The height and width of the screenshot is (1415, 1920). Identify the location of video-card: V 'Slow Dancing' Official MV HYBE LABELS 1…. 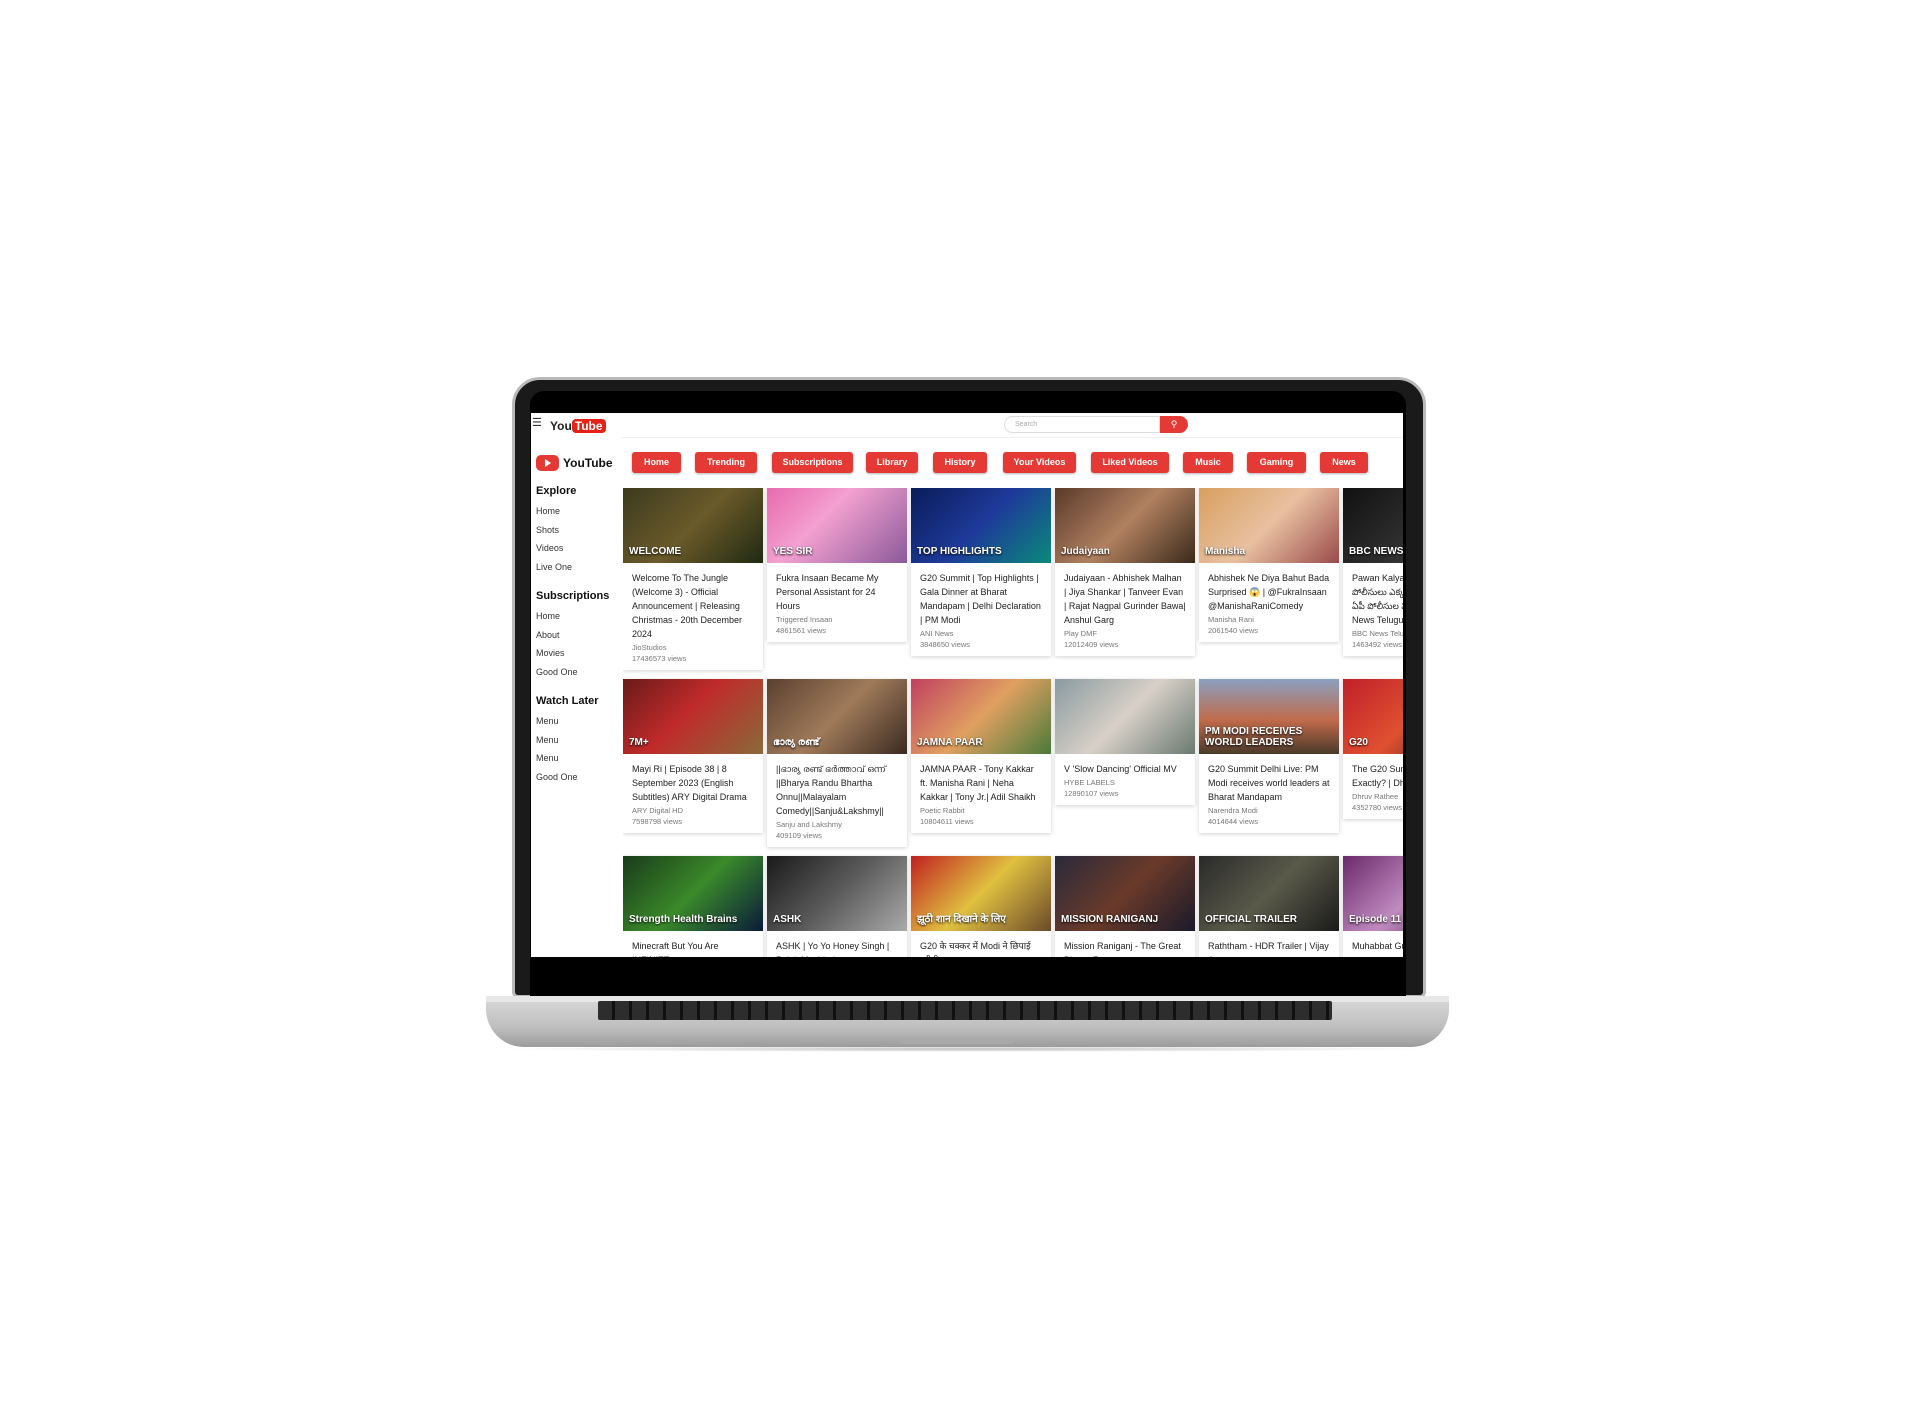
(1125, 742).